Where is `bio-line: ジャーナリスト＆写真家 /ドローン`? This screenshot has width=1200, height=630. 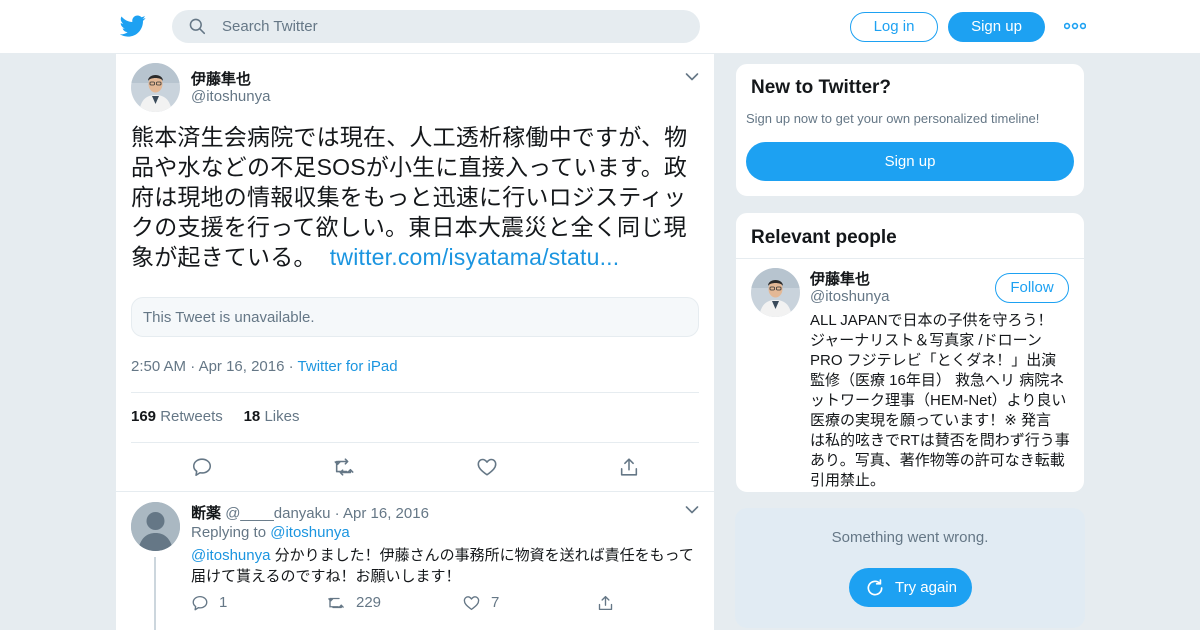
bio-line: ジャーナリスト＆写真家 /ドローン is located at coordinates (926, 340).